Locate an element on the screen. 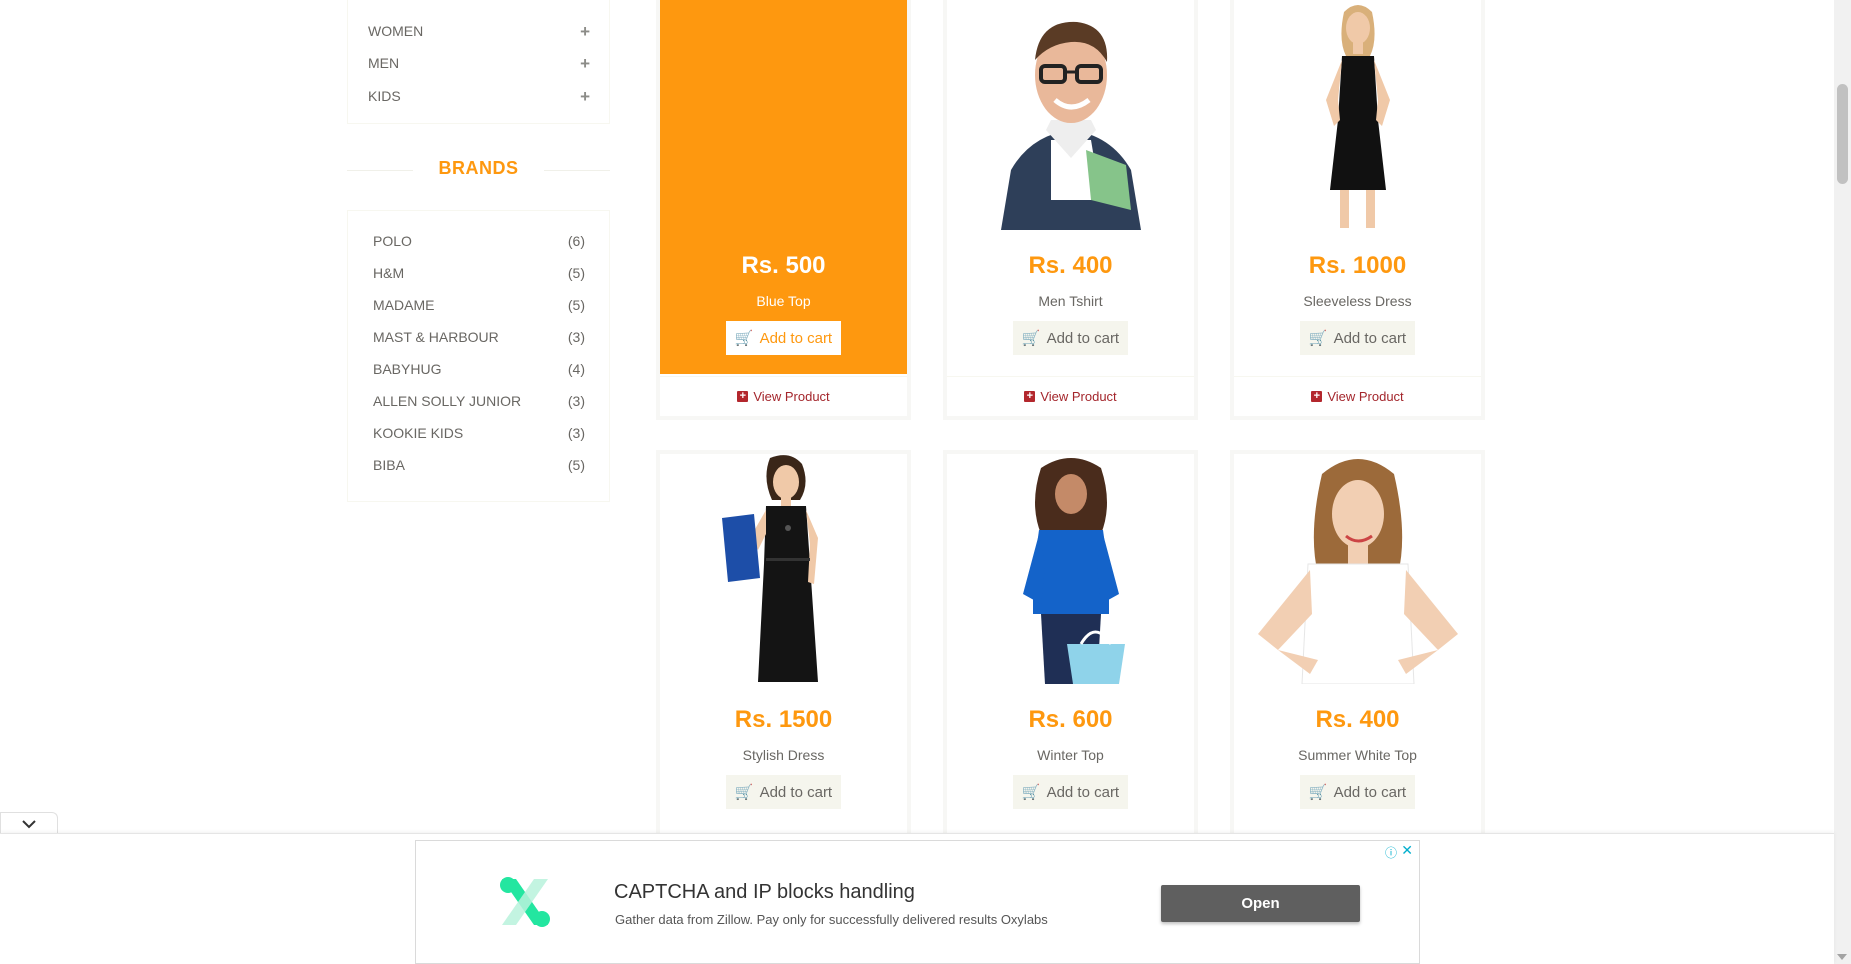 The width and height of the screenshot is (1851, 964). close-icon: ✕ is located at coordinates (1407, 850).